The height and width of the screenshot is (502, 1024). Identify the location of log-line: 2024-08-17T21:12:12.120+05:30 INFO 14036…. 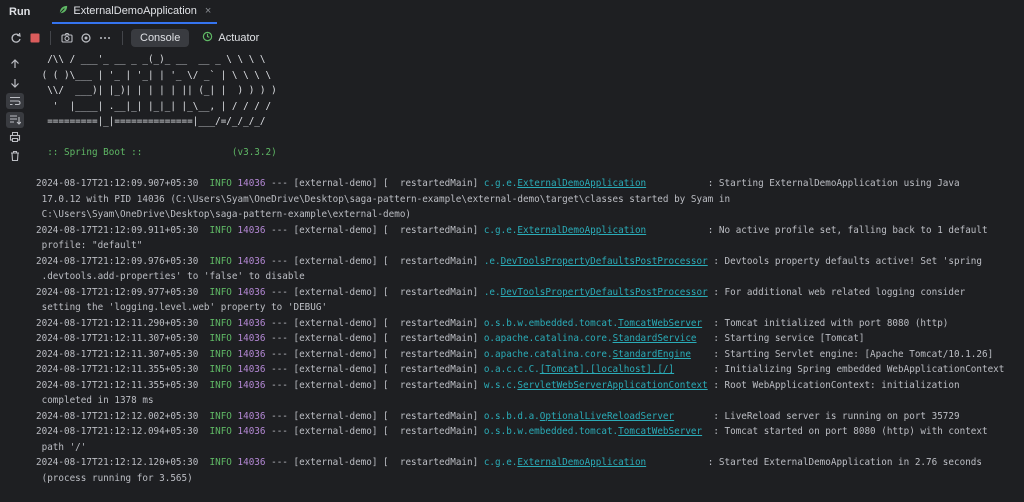
(530, 463).